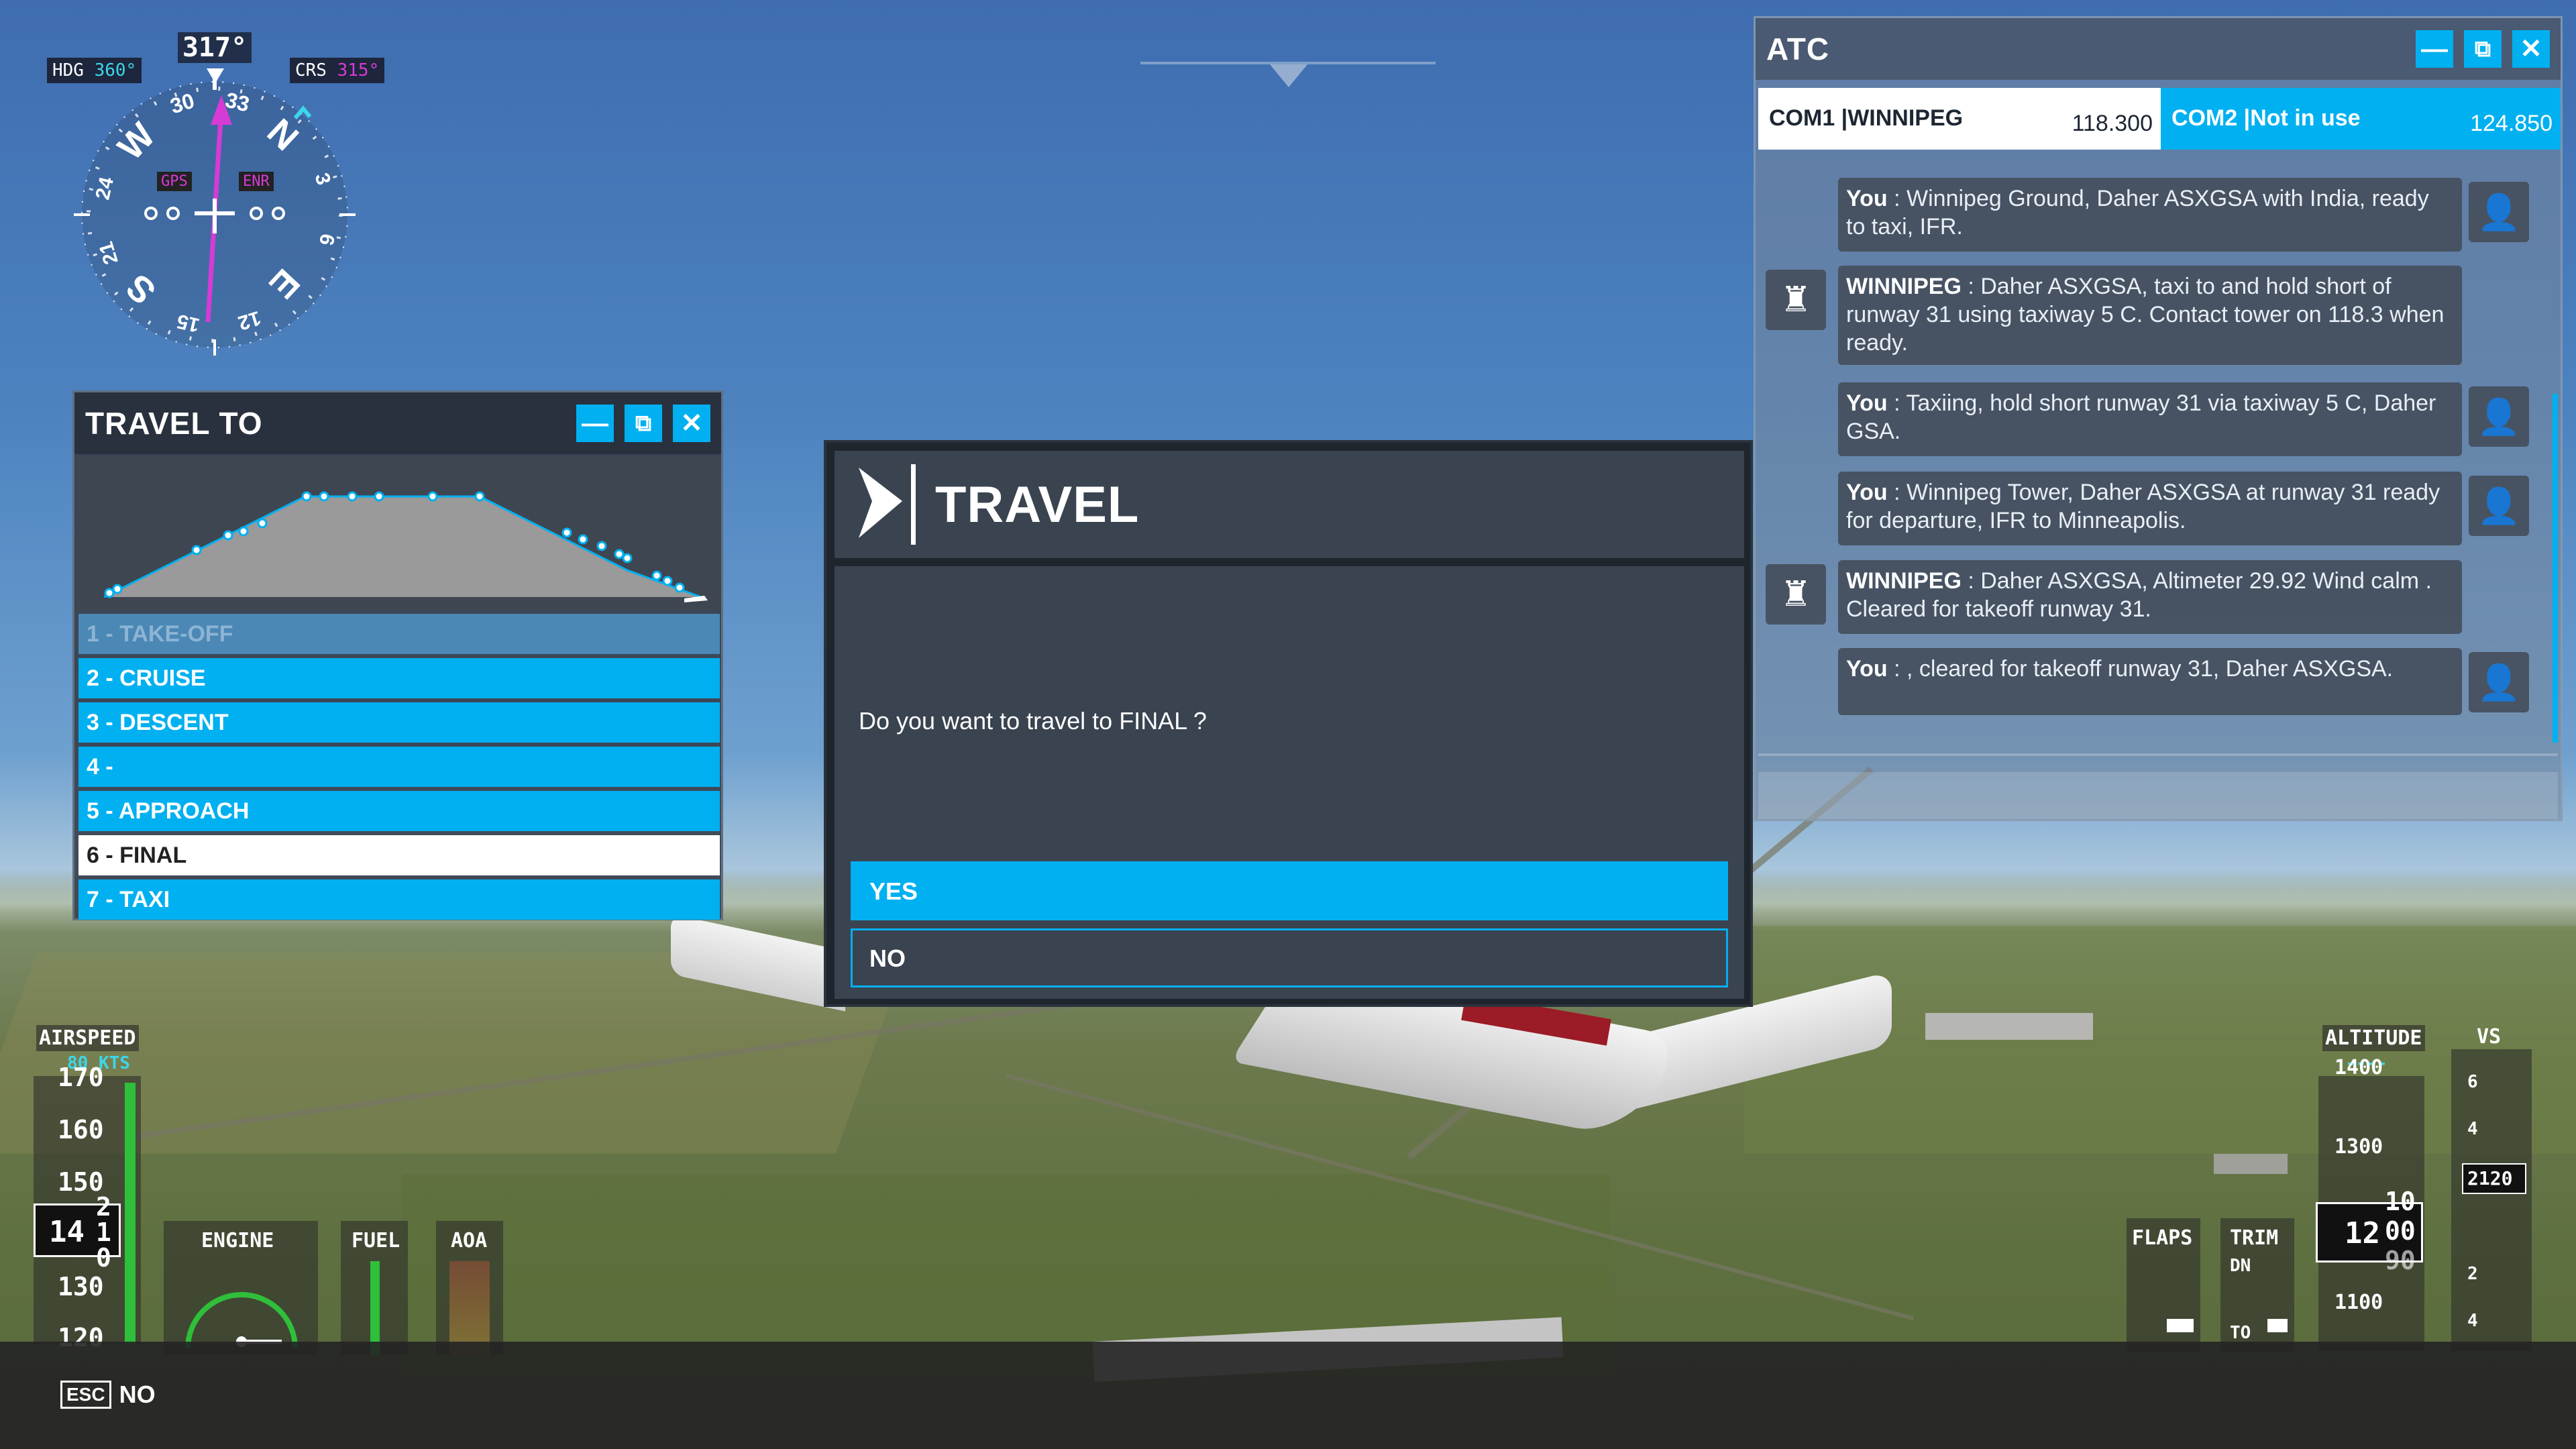 This screenshot has width=2576, height=1449. What do you see at coordinates (81, 1077) in the screenshot?
I see `airspeed-tick-170: 170` at bounding box center [81, 1077].